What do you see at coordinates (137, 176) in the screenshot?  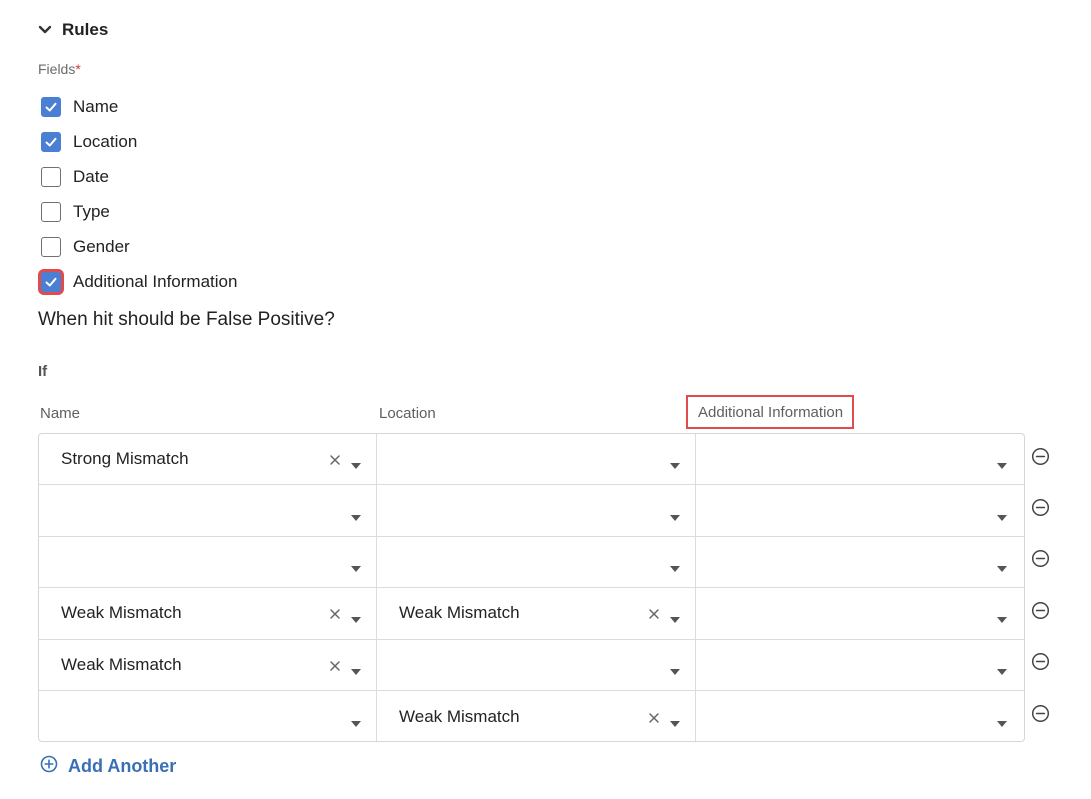 I see `field-option-date: Date` at bounding box center [137, 176].